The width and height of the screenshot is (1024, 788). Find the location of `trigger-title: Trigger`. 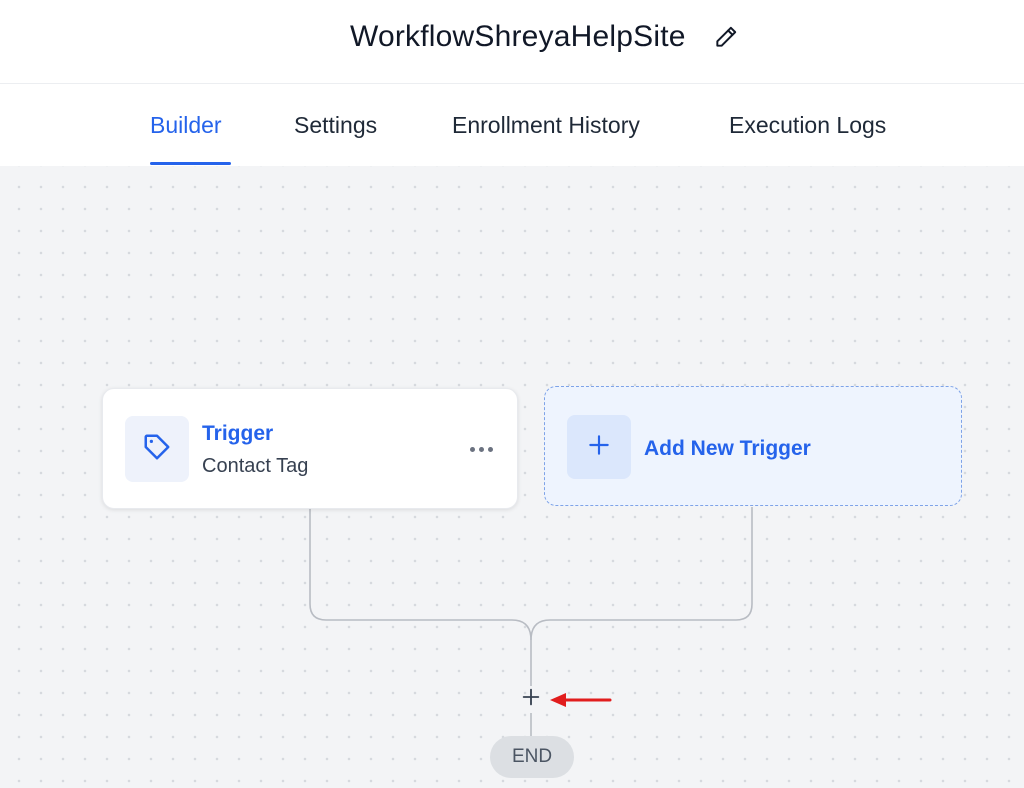

trigger-title: Trigger is located at coordinates (238, 433).